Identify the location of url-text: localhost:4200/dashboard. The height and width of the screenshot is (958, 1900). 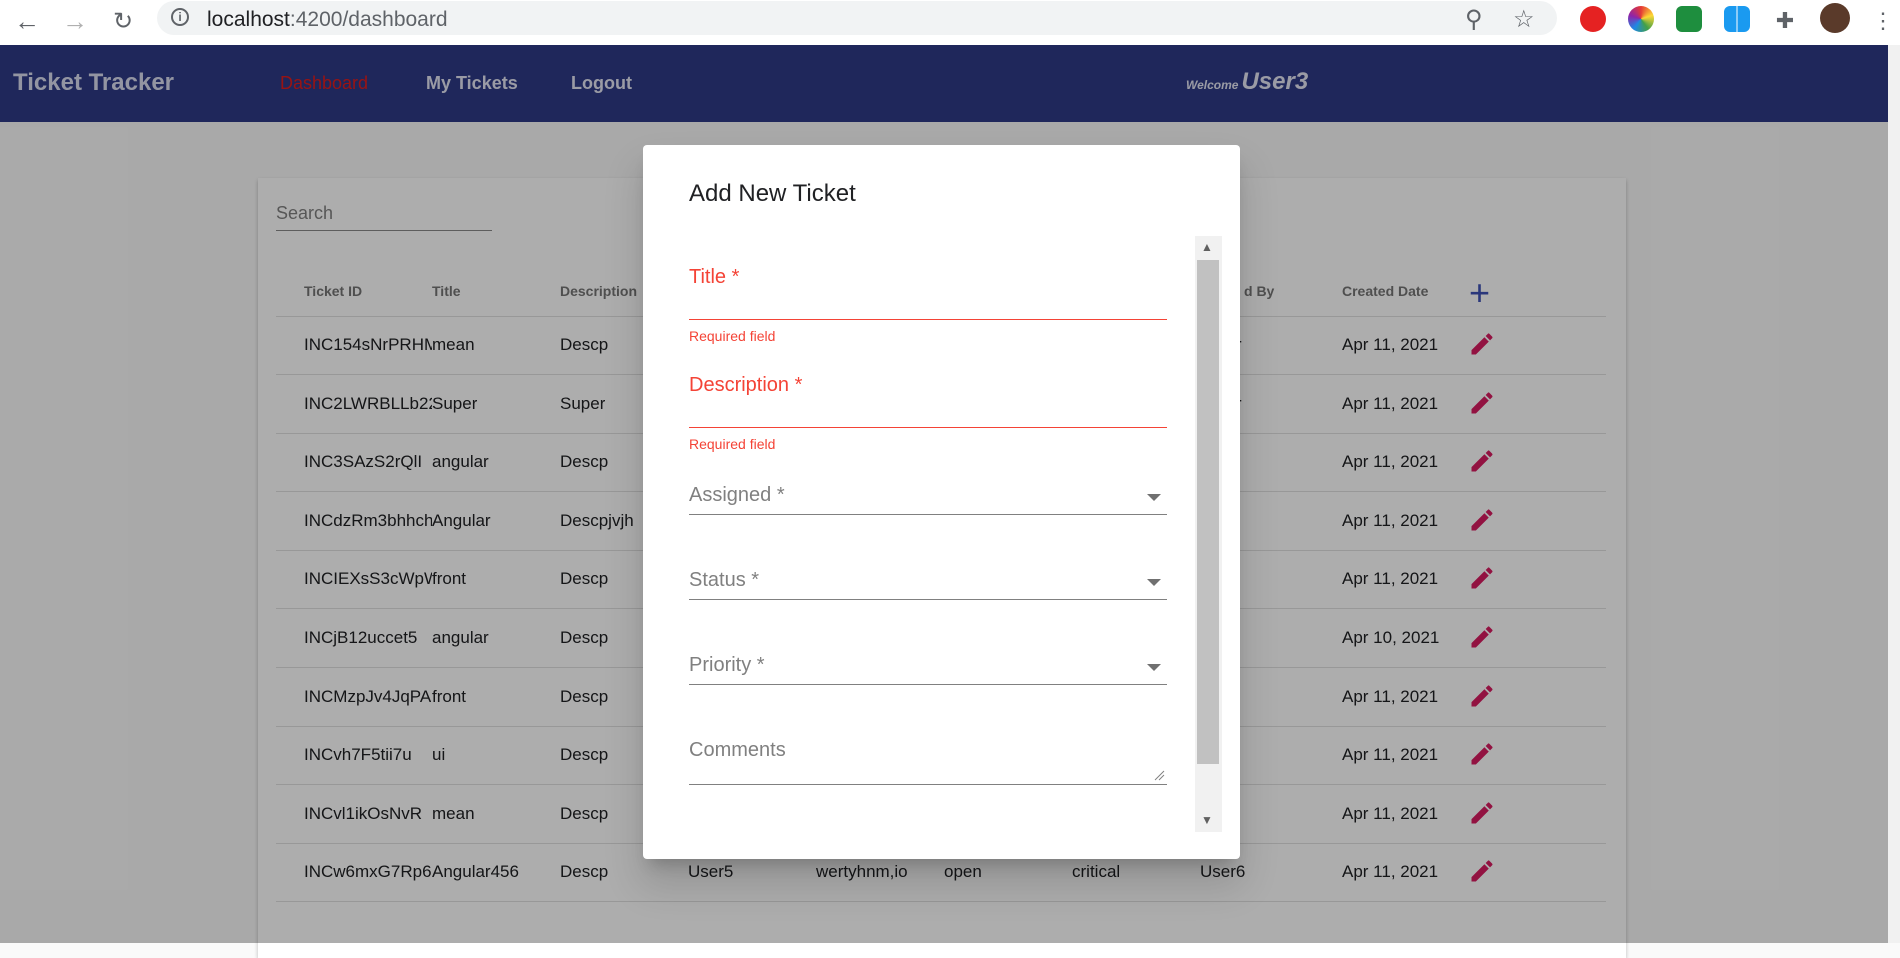
(327, 19).